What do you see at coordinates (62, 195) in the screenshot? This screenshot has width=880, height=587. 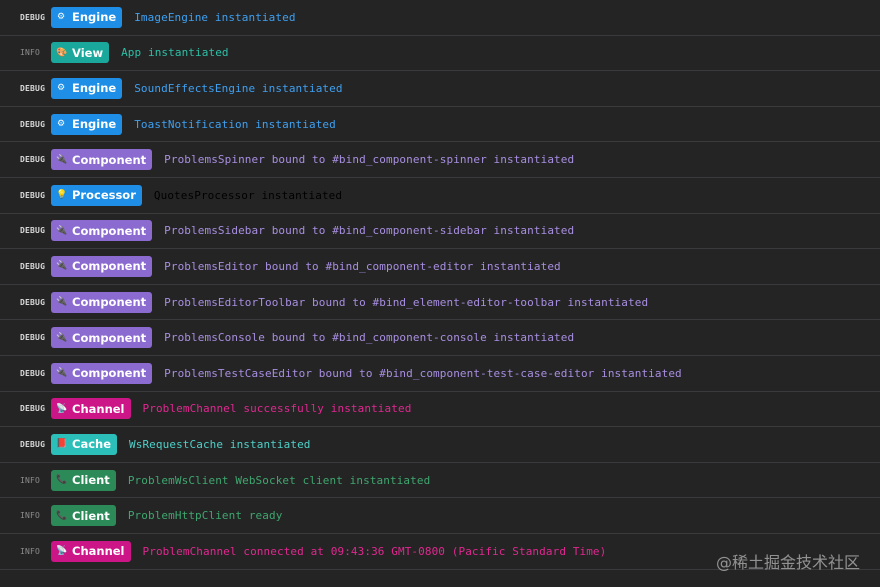 I see `lightbulb-icon: 💡` at bounding box center [62, 195].